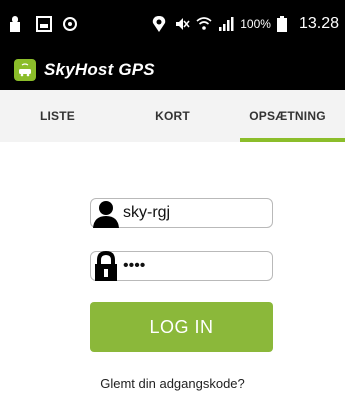 This screenshot has height=394, width=345. I want to click on tab-kort: KORT, so click(172, 116).